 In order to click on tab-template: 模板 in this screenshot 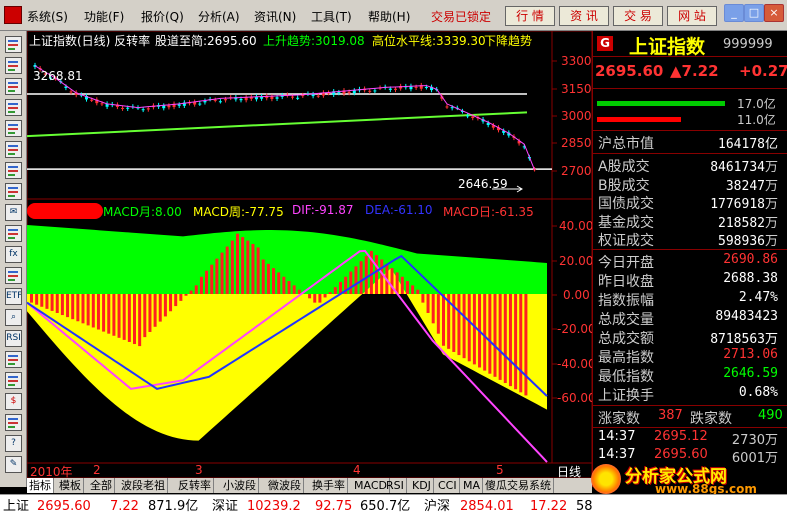, I will do `click(70, 485)`.